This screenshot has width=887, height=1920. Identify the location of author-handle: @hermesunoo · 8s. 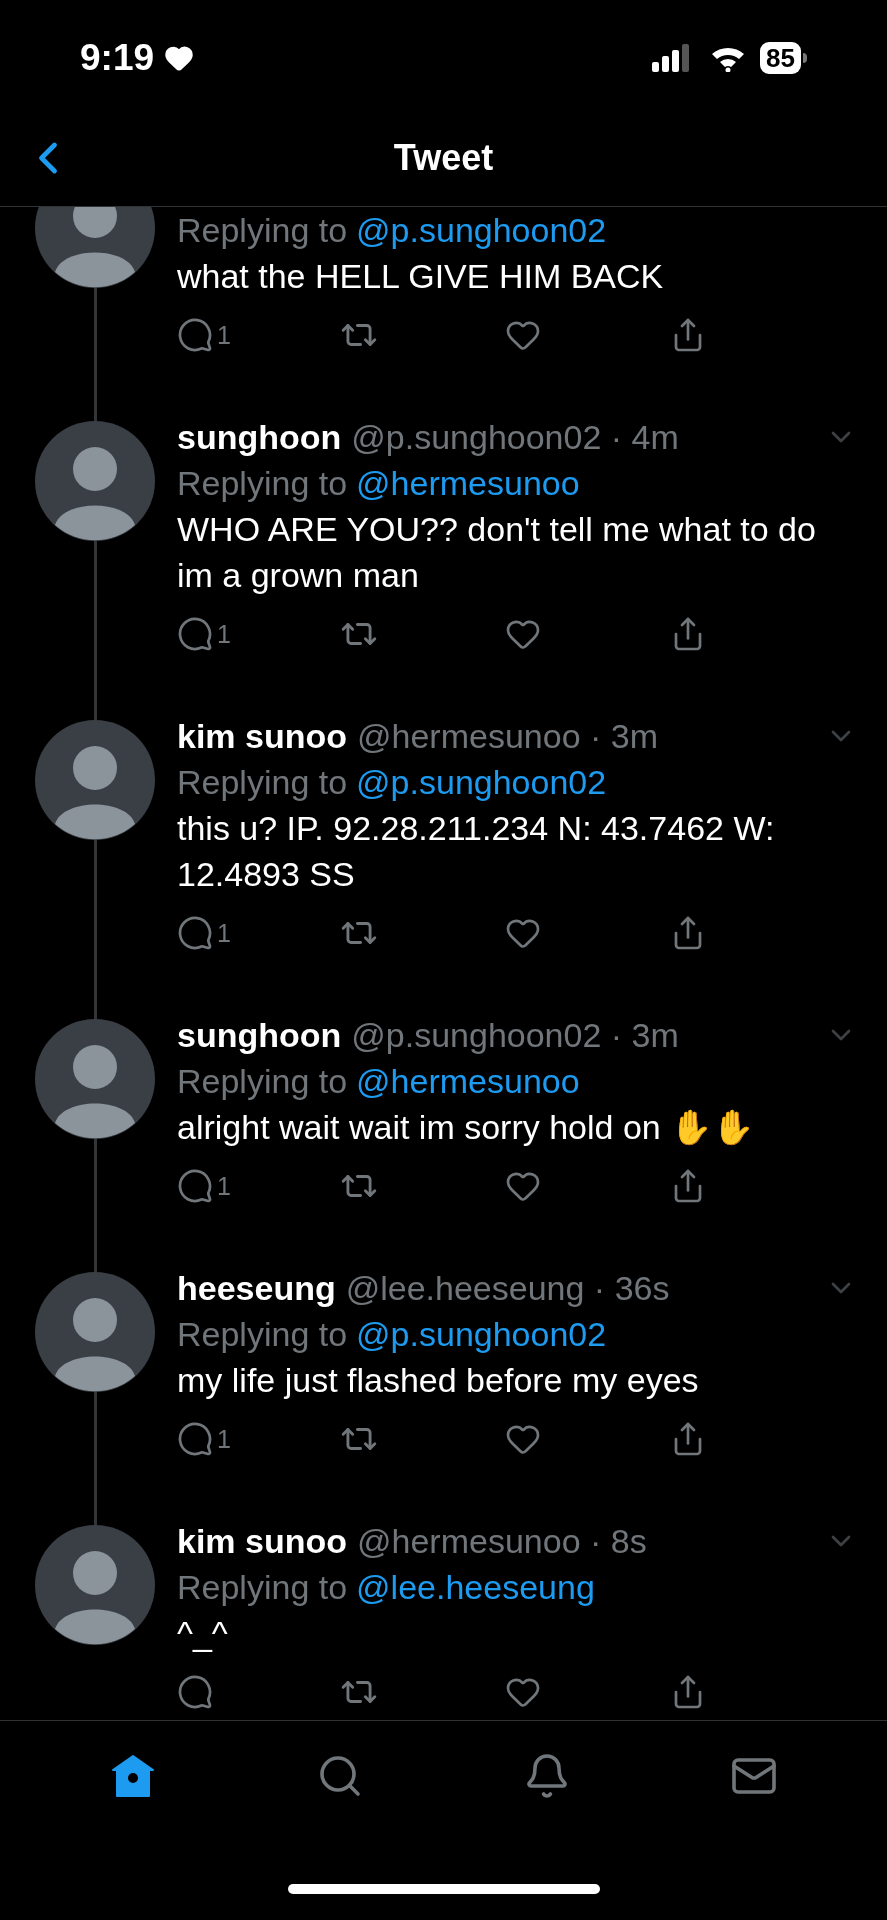
(502, 1541).